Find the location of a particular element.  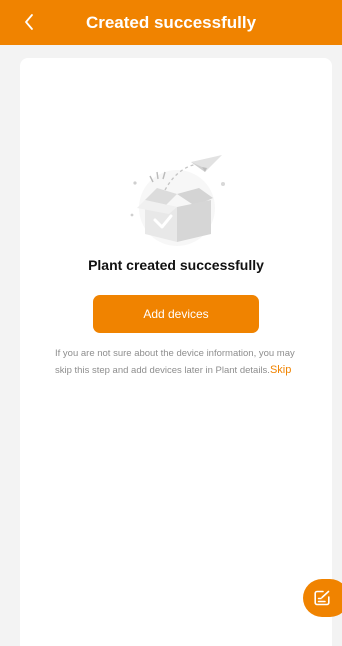

header-bar: Created successfully is located at coordinates (171, 22).